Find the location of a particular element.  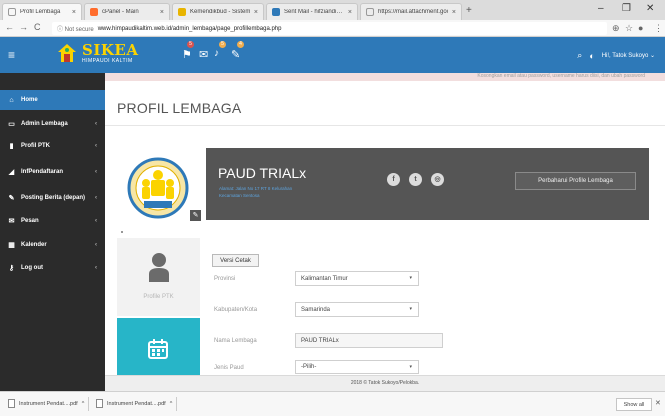

ptk-card-label: Profile PTK is located at coordinates (158, 297).